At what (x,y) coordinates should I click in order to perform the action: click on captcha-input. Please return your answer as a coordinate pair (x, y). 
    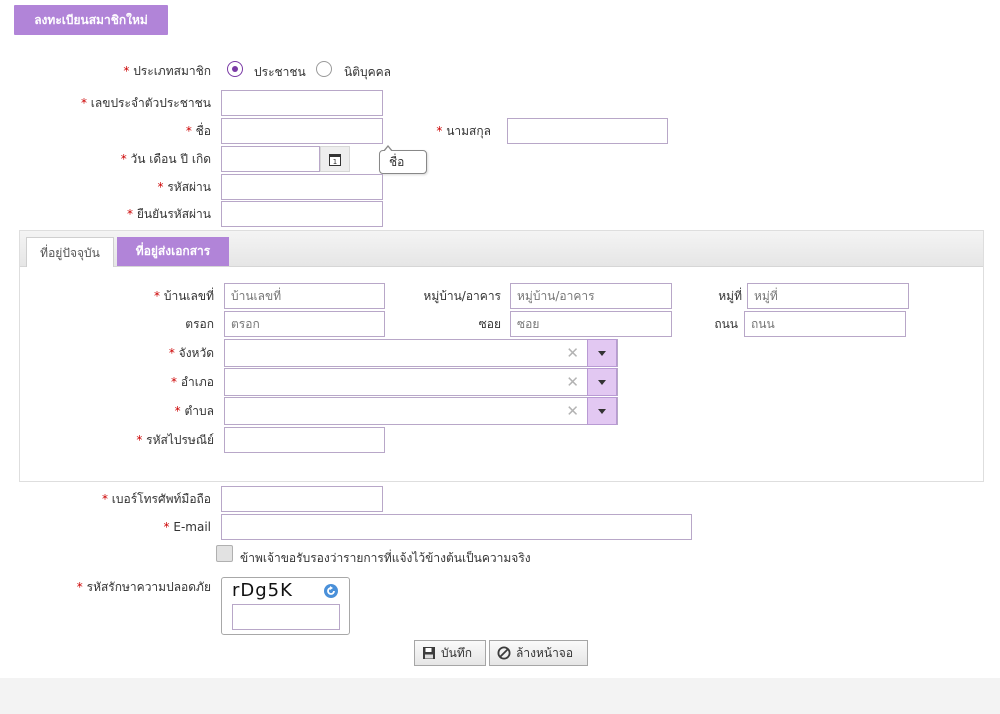
    Looking at the image, I should click on (286, 617).